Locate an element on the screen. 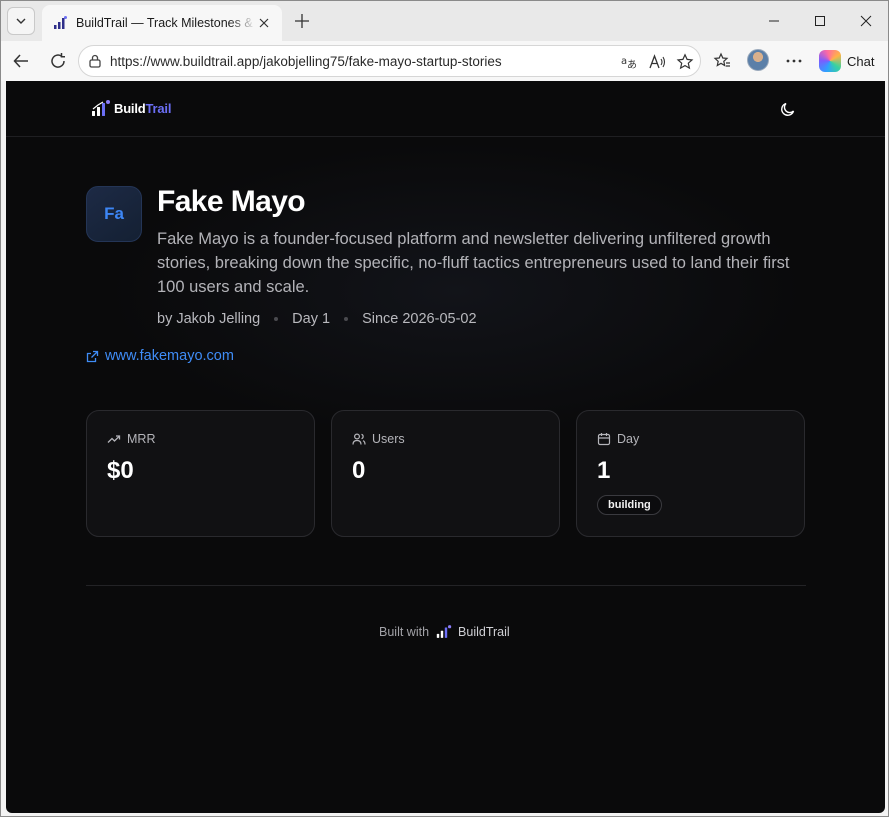 Image resolution: width=889 pixels, height=817 pixels. project-day: Day 1 is located at coordinates (311, 319).